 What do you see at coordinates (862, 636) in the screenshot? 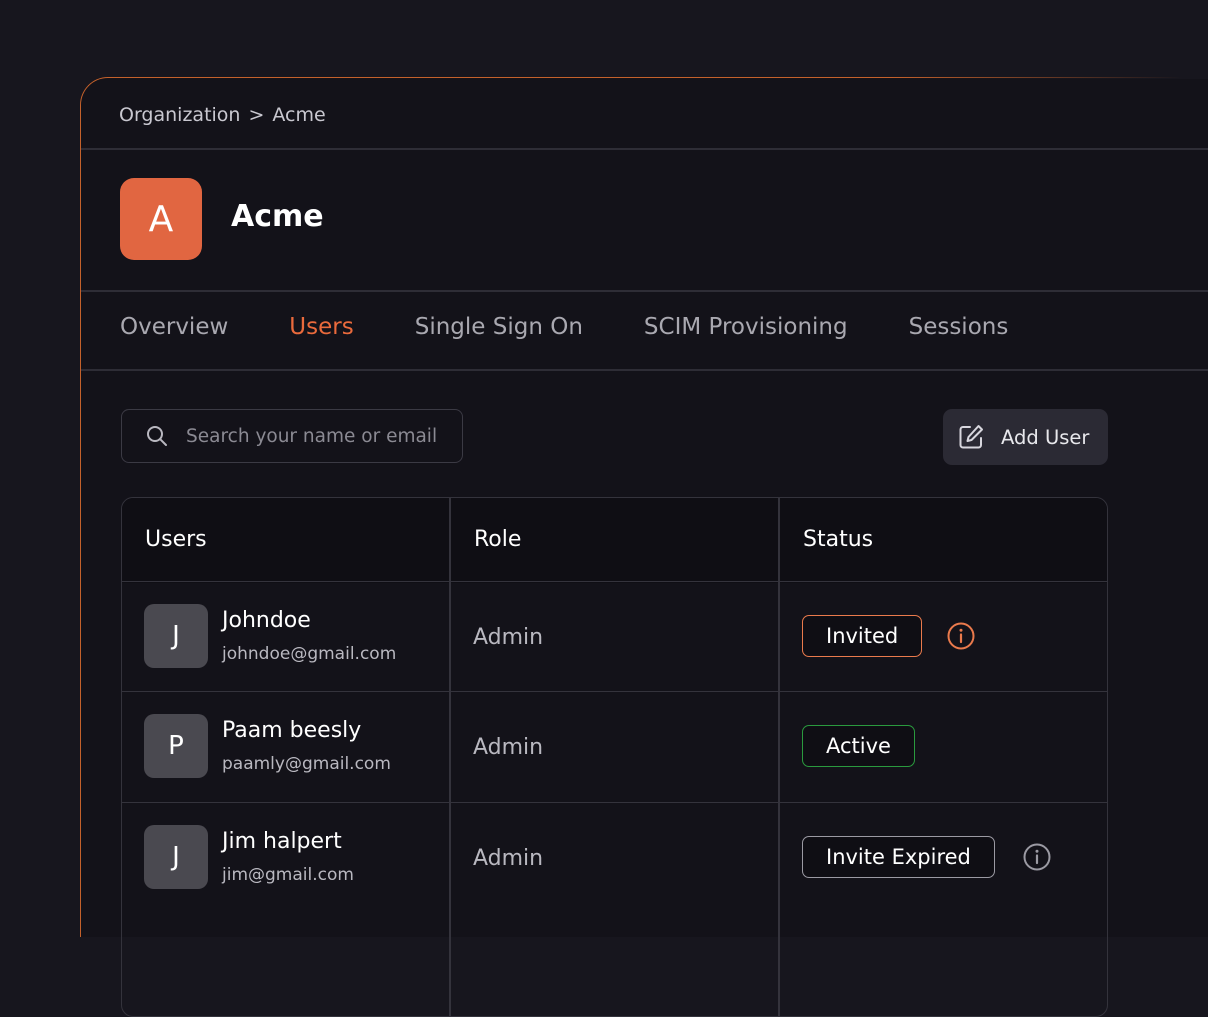
I see `status-badge: Invited` at bounding box center [862, 636].